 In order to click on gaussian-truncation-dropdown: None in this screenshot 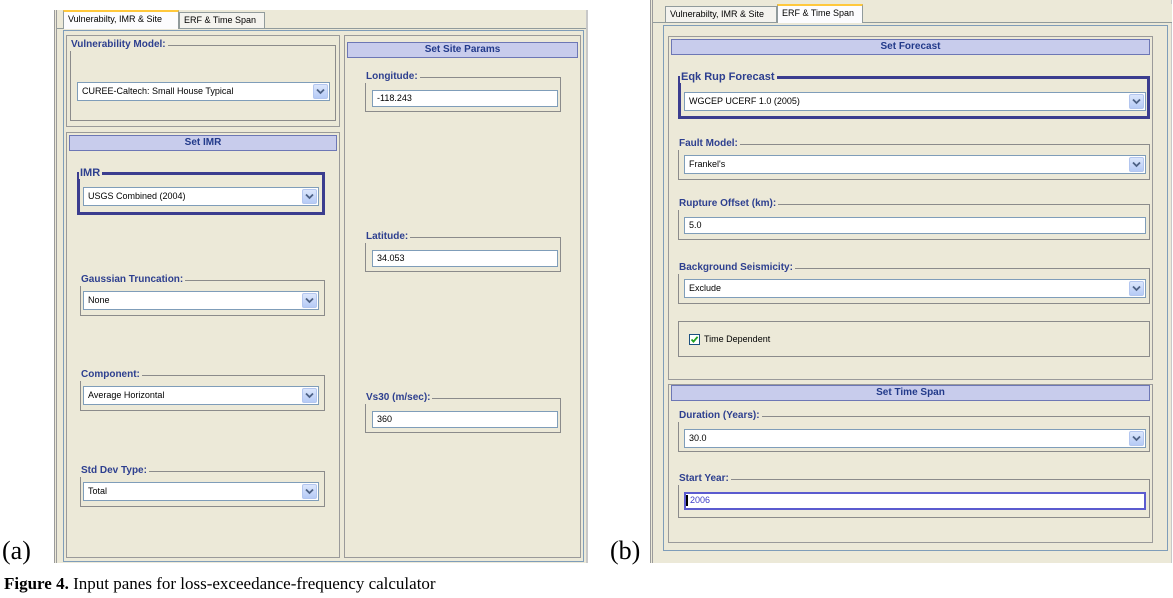, I will do `click(201, 300)`.